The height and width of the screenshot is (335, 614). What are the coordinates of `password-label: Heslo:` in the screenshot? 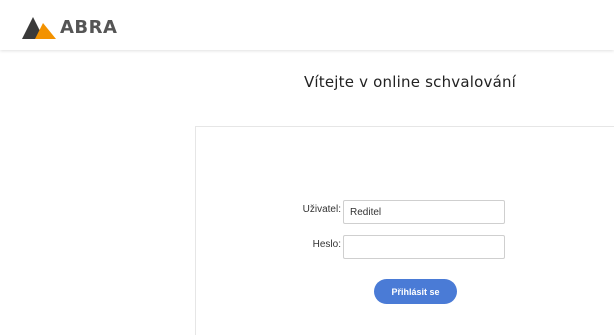 It's located at (326, 244).